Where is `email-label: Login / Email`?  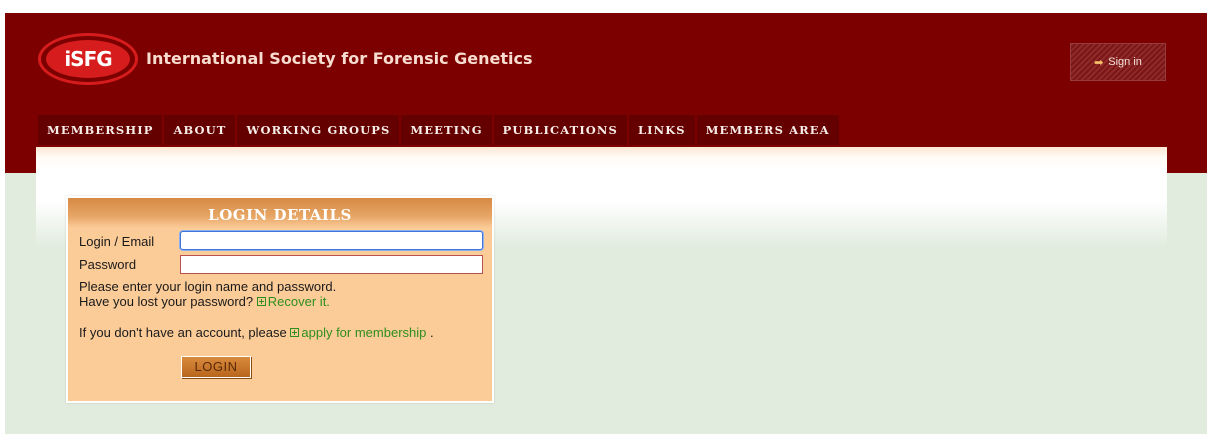
email-label: Login / Email is located at coordinates (117, 241).